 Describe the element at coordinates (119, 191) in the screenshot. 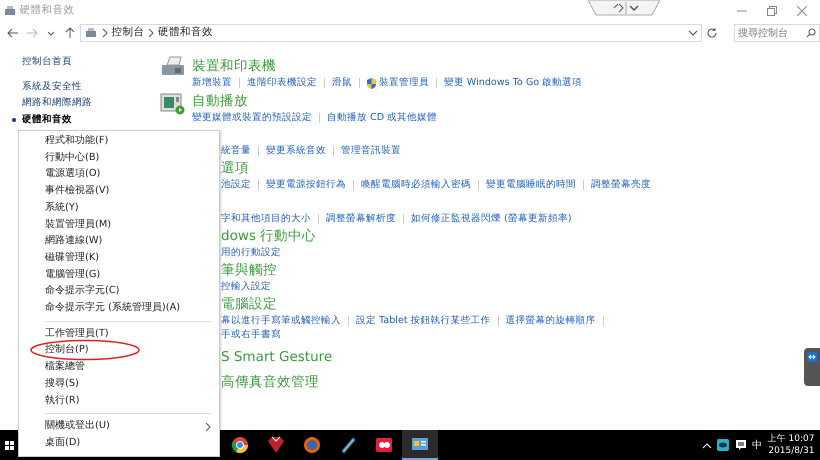

I see `menu-item: 事件檢視器(V)` at that location.